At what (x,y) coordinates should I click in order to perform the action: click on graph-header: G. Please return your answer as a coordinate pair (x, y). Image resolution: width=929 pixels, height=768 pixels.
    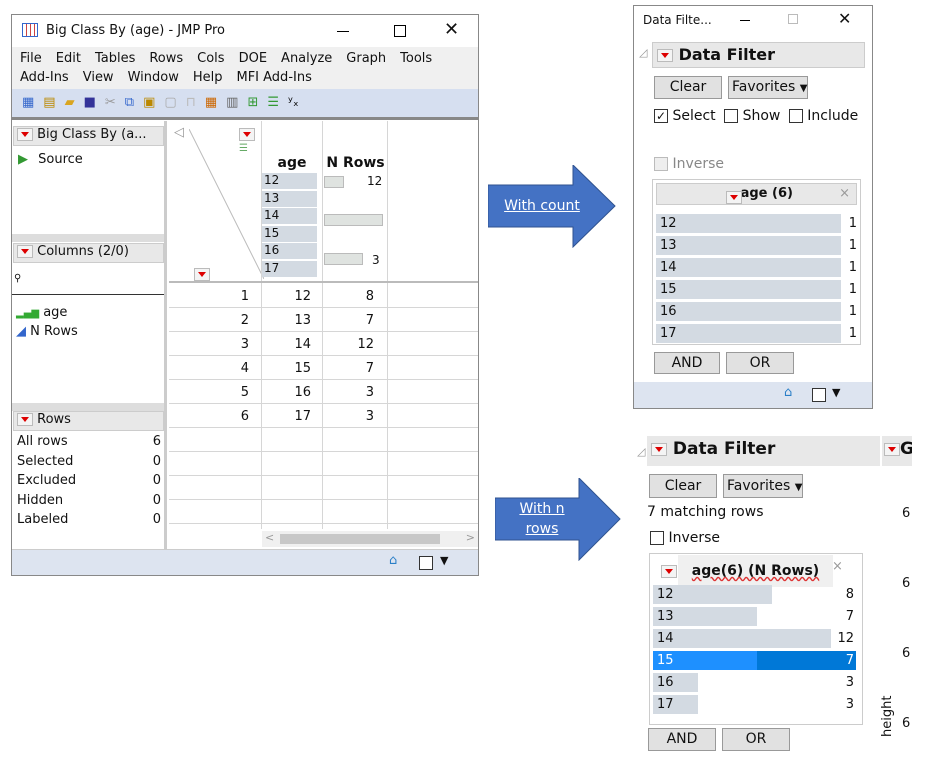
    Looking at the image, I should click on (897, 451).